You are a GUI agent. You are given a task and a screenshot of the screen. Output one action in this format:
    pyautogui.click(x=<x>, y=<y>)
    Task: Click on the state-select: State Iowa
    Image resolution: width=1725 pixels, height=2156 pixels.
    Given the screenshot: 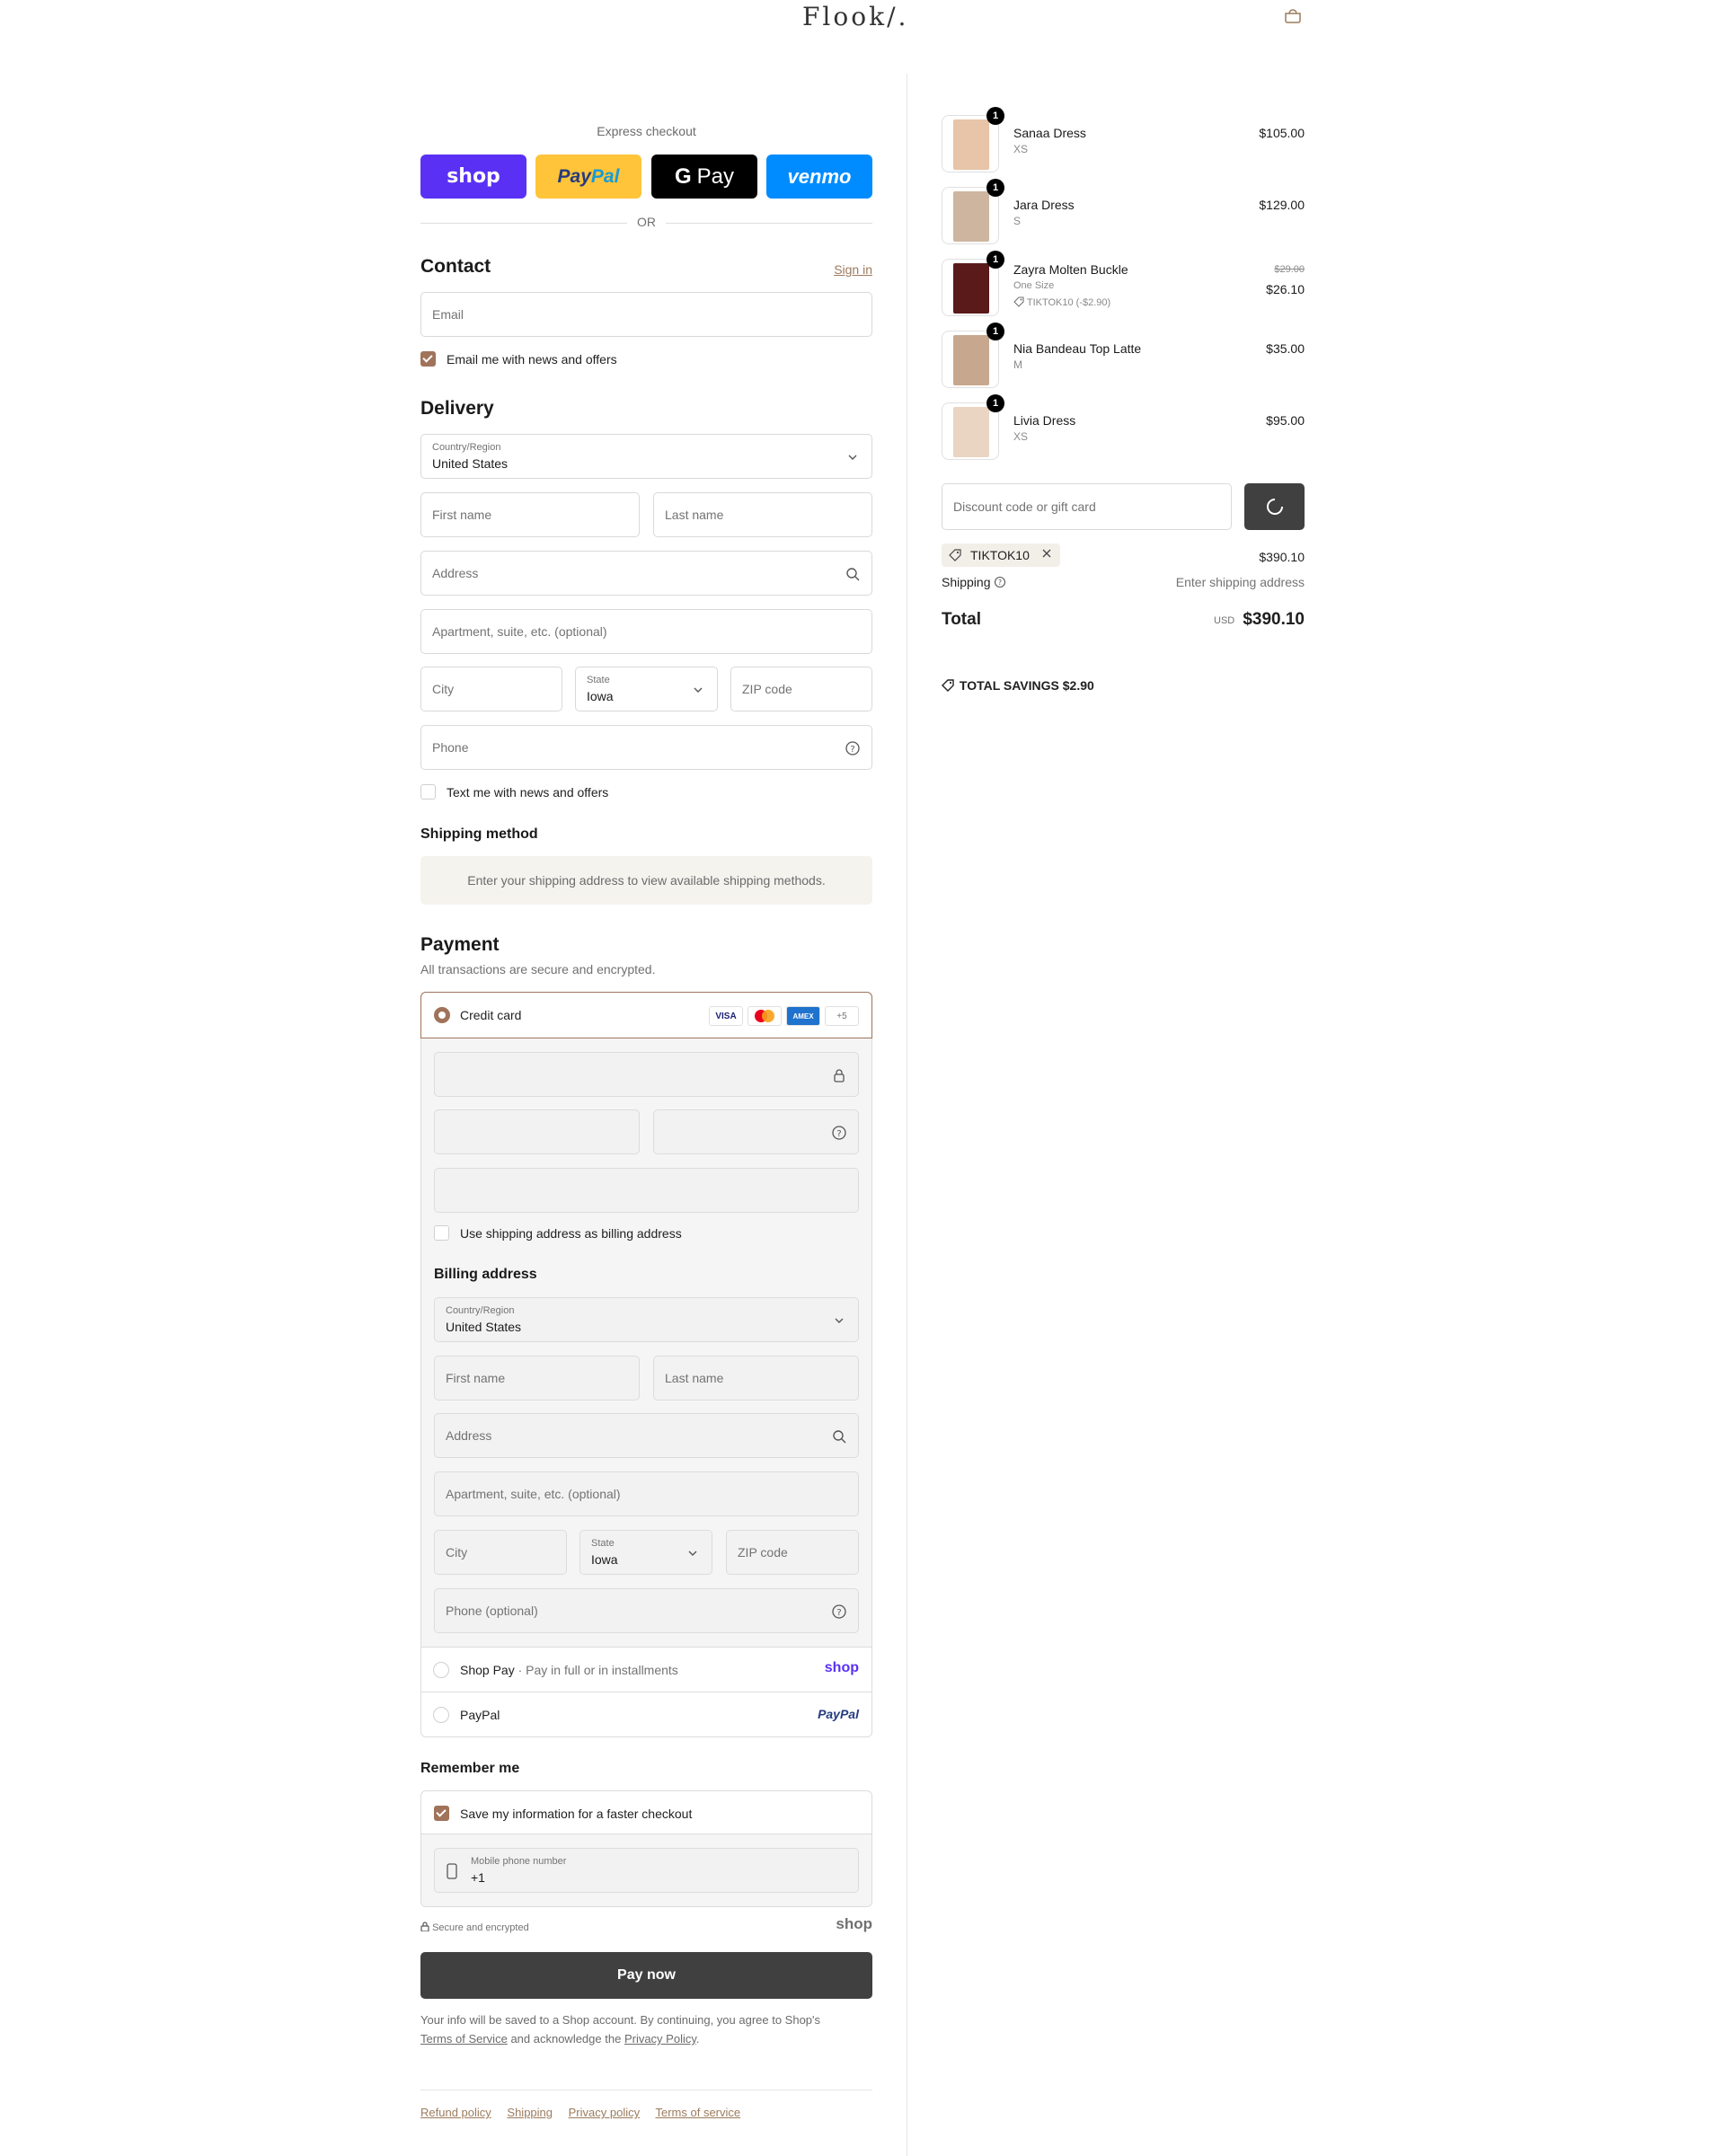 What is the action you would take?
    pyautogui.click(x=646, y=689)
    